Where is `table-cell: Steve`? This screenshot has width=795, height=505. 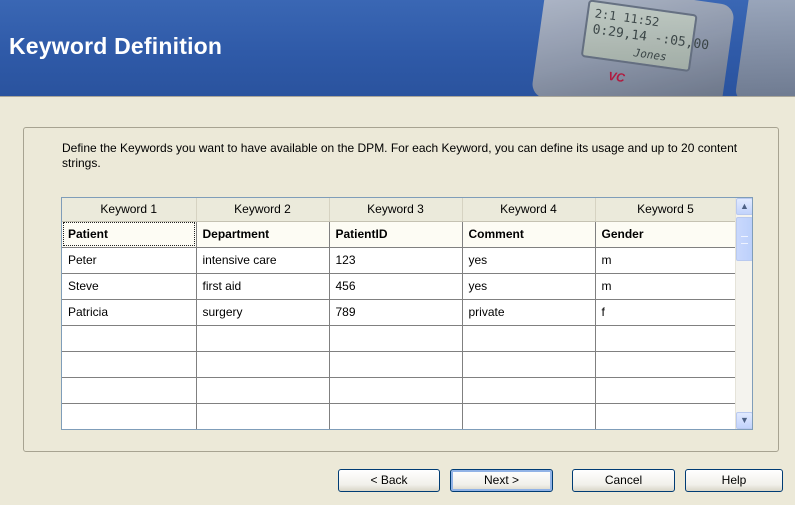 table-cell: Steve is located at coordinates (129, 286).